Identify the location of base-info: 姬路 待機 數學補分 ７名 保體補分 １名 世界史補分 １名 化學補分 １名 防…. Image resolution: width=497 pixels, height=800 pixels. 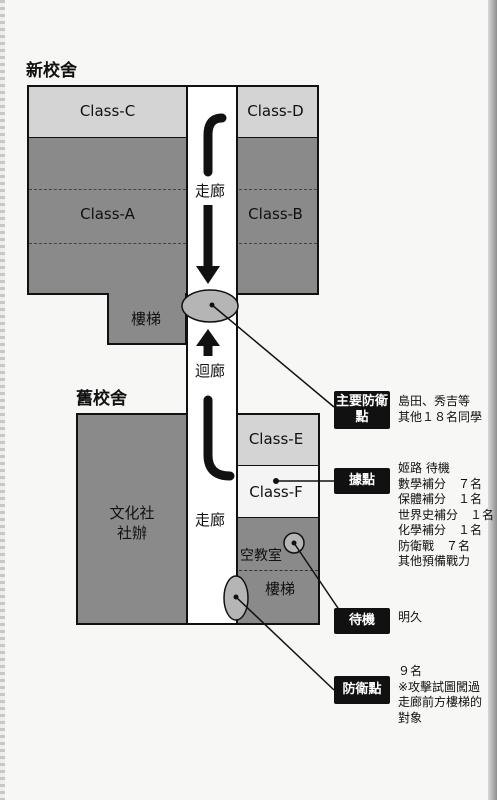
(446, 514).